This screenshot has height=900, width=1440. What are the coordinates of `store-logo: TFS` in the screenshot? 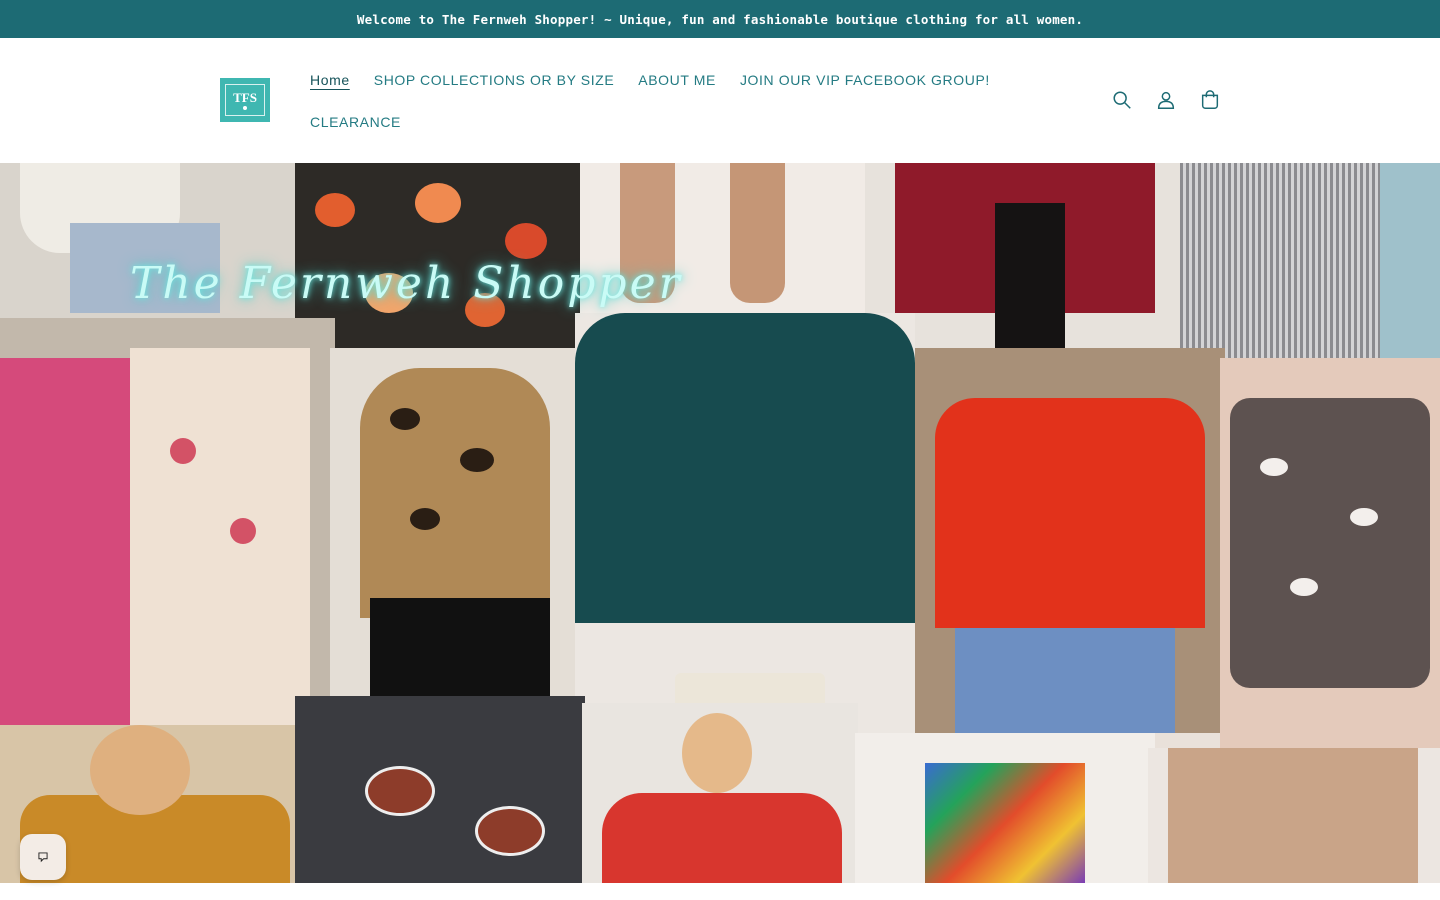 It's located at (245, 100).